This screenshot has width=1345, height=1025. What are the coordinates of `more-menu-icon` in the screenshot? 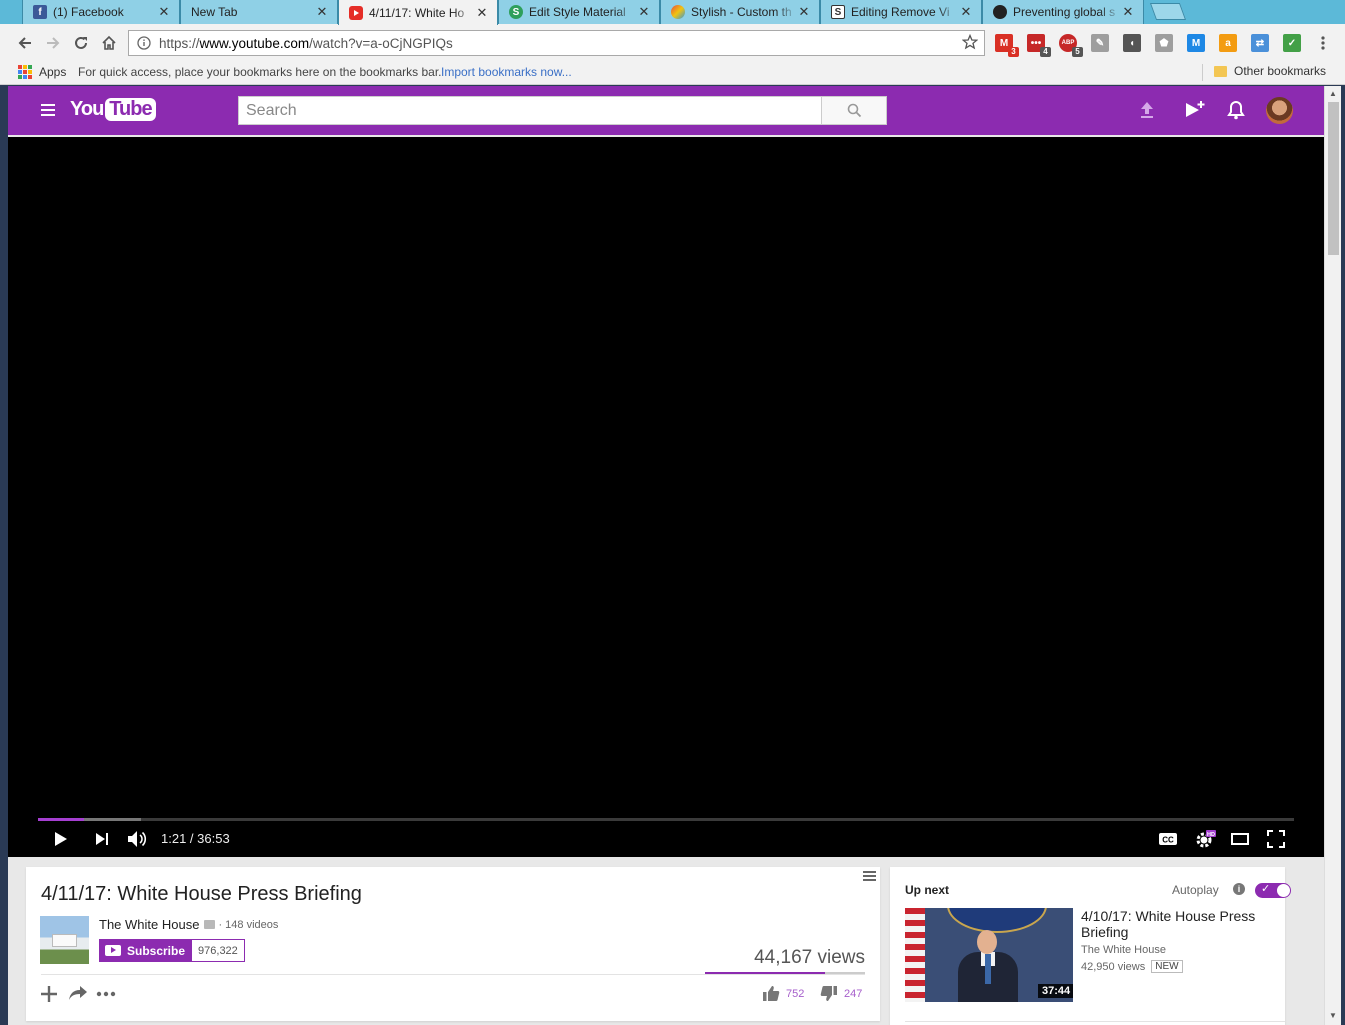 It's located at (869, 877).